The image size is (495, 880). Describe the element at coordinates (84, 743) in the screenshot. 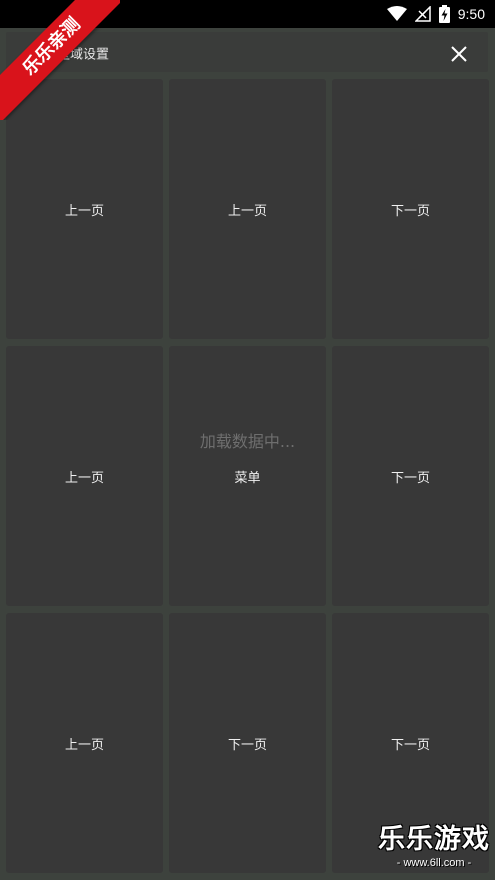

I see `tap-zone-bottom-left: 上一页` at that location.